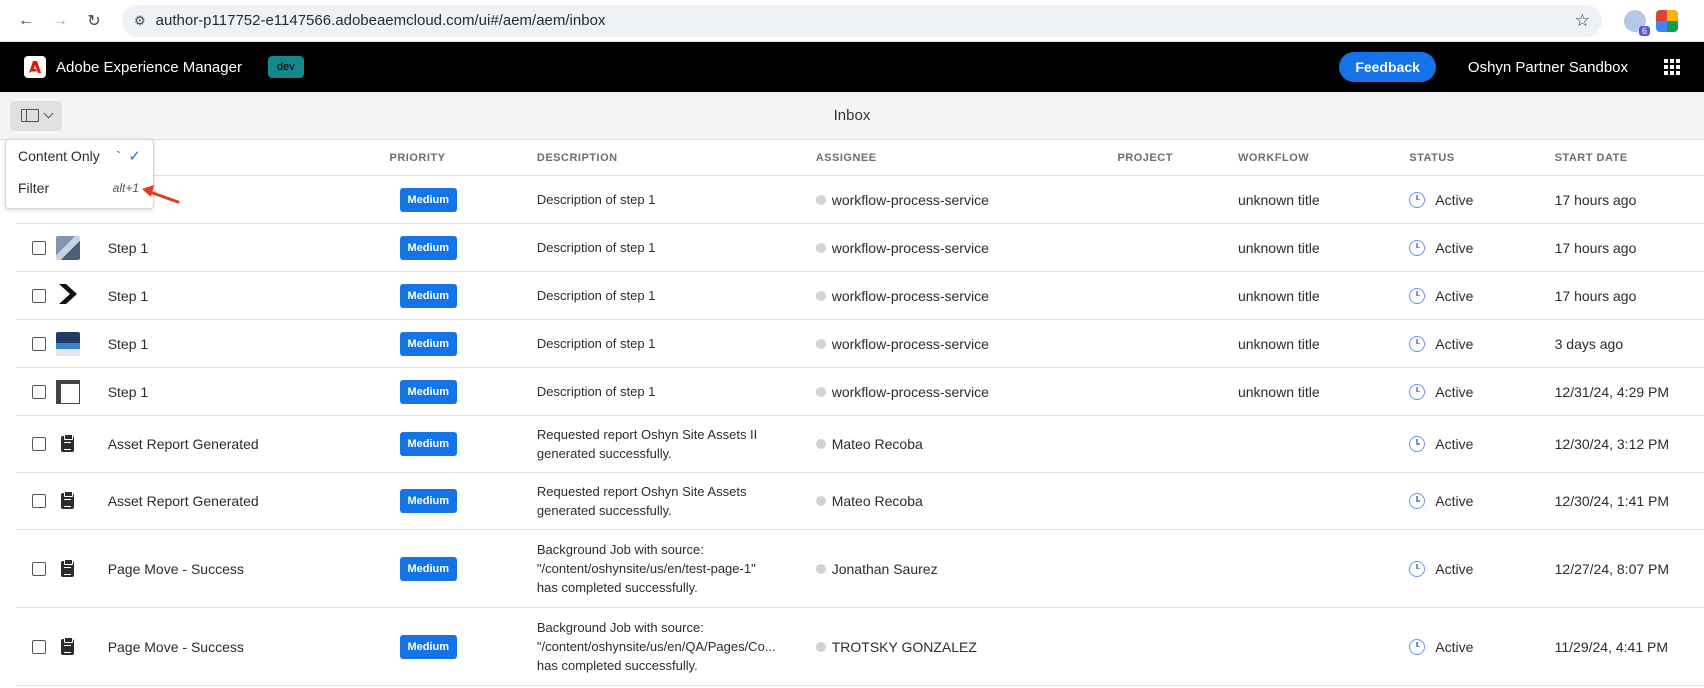 The height and width of the screenshot is (688, 1704). I want to click on menu-item-content-only: Content Only ` ✓, so click(79, 156).